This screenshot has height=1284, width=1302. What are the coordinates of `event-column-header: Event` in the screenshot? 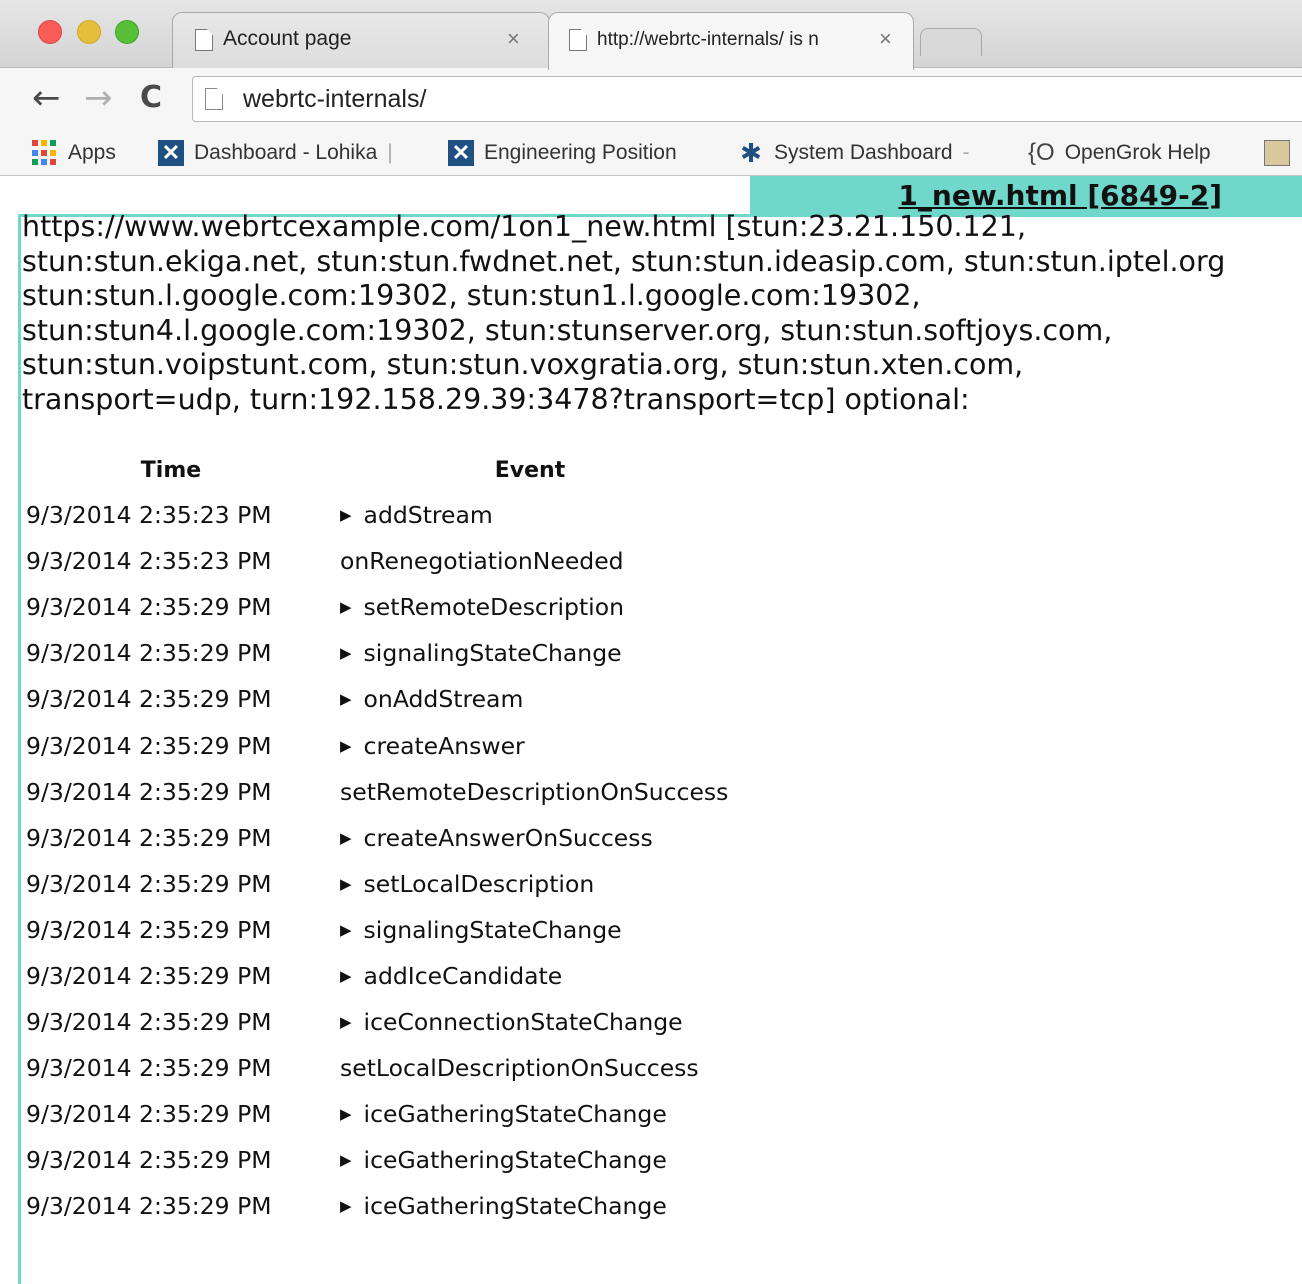 It's located at (530, 470).